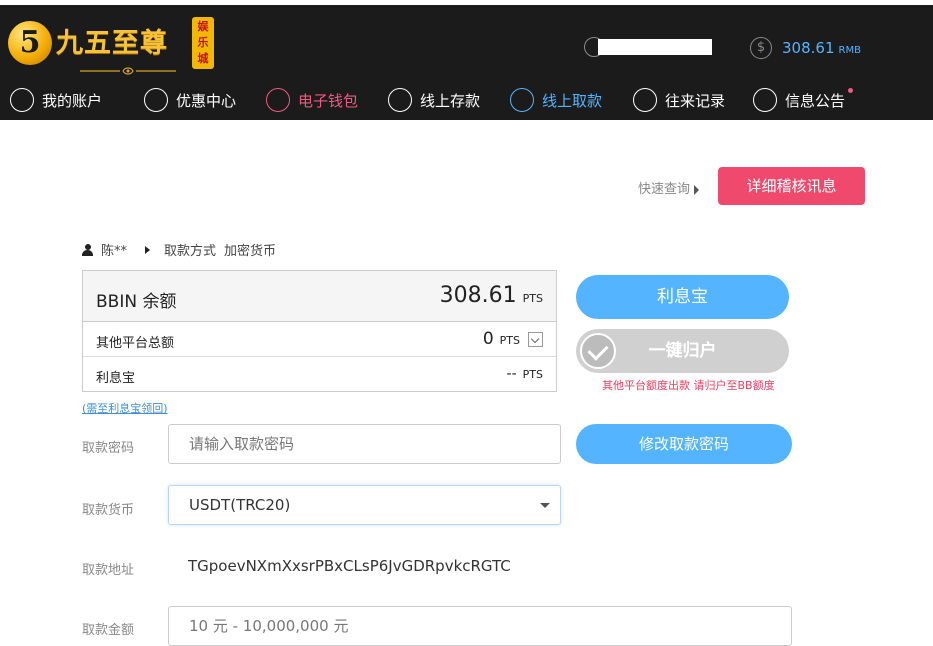  I want to click on main-balance-value: 308.61 PTS, so click(491, 295).